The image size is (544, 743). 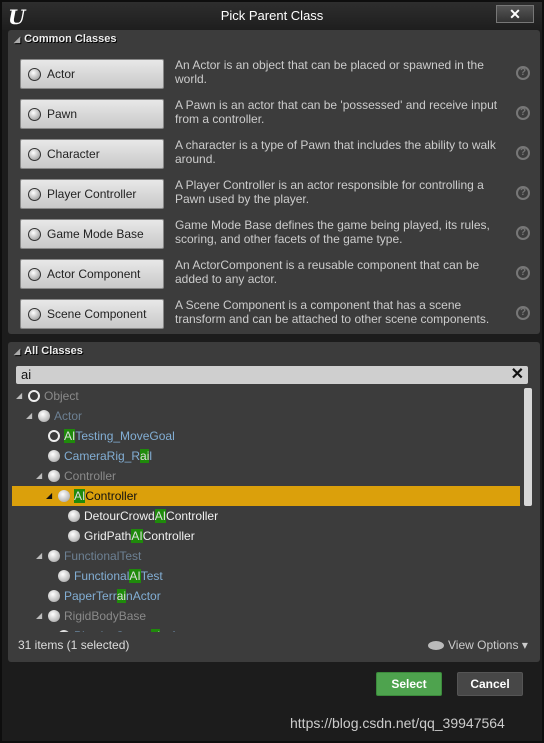 What do you see at coordinates (266, 456) in the screenshot?
I see `tree-row: CameraRig_Rail` at bounding box center [266, 456].